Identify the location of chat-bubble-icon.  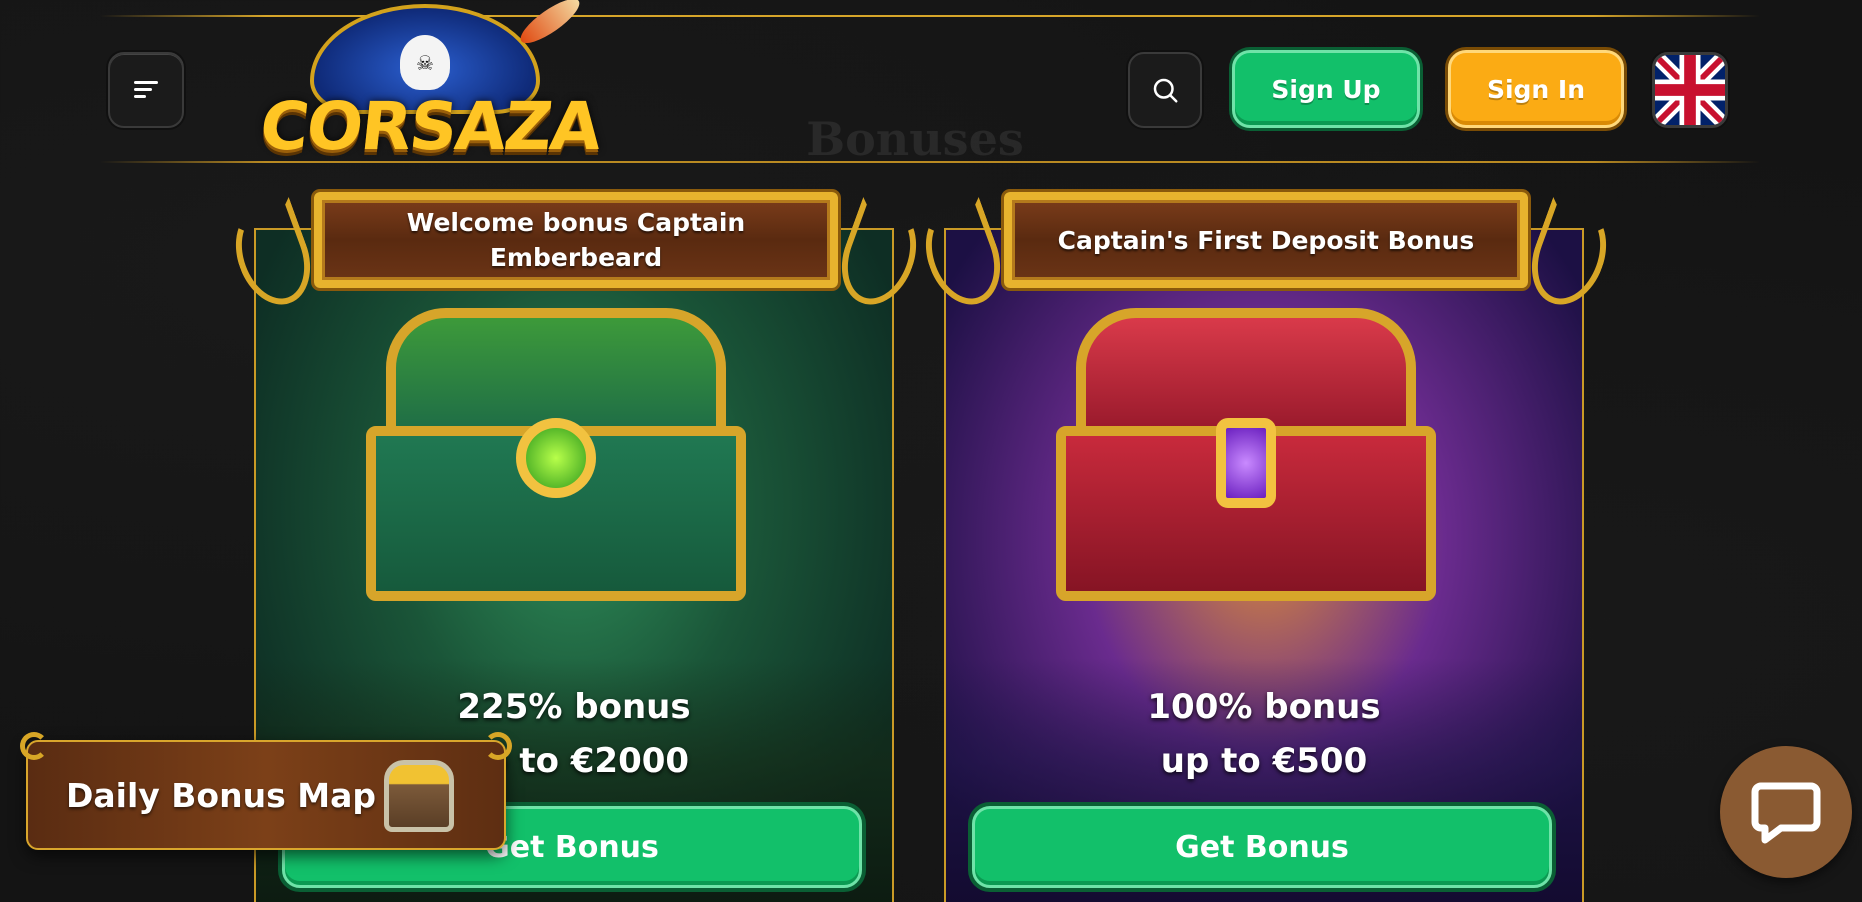
(1786, 813).